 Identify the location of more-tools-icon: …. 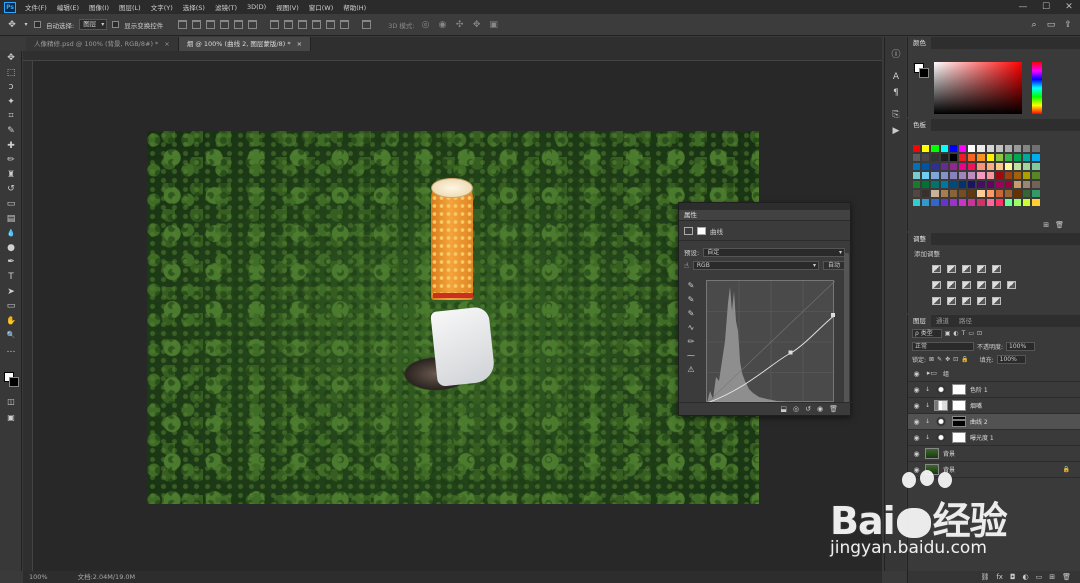
(11, 350).